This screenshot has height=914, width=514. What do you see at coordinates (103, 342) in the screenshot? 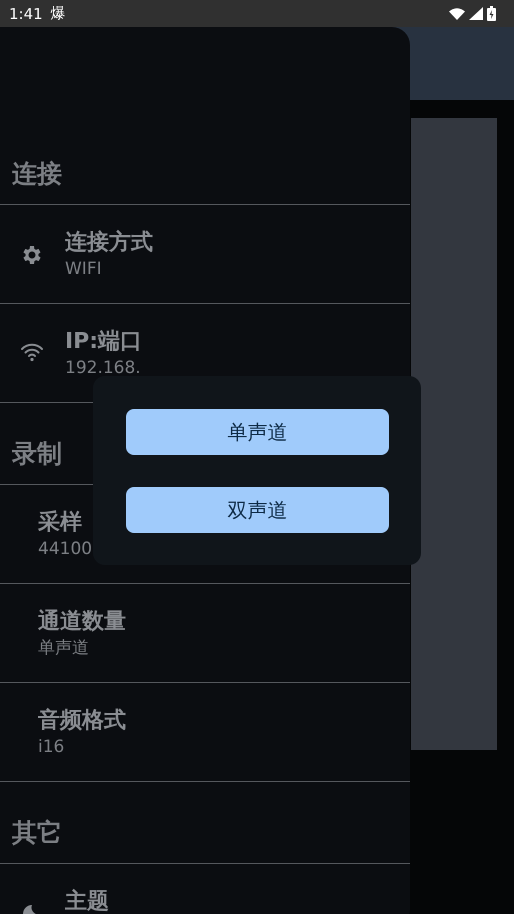
I see `setting-title: IP:端口` at bounding box center [103, 342].